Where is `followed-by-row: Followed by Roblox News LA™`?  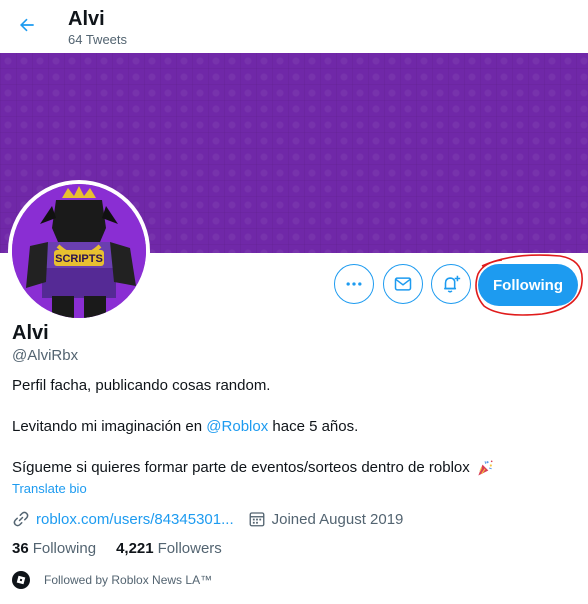
followed-by-row: Followed by Roblox News LA™ is located at coordinates (112, 580).